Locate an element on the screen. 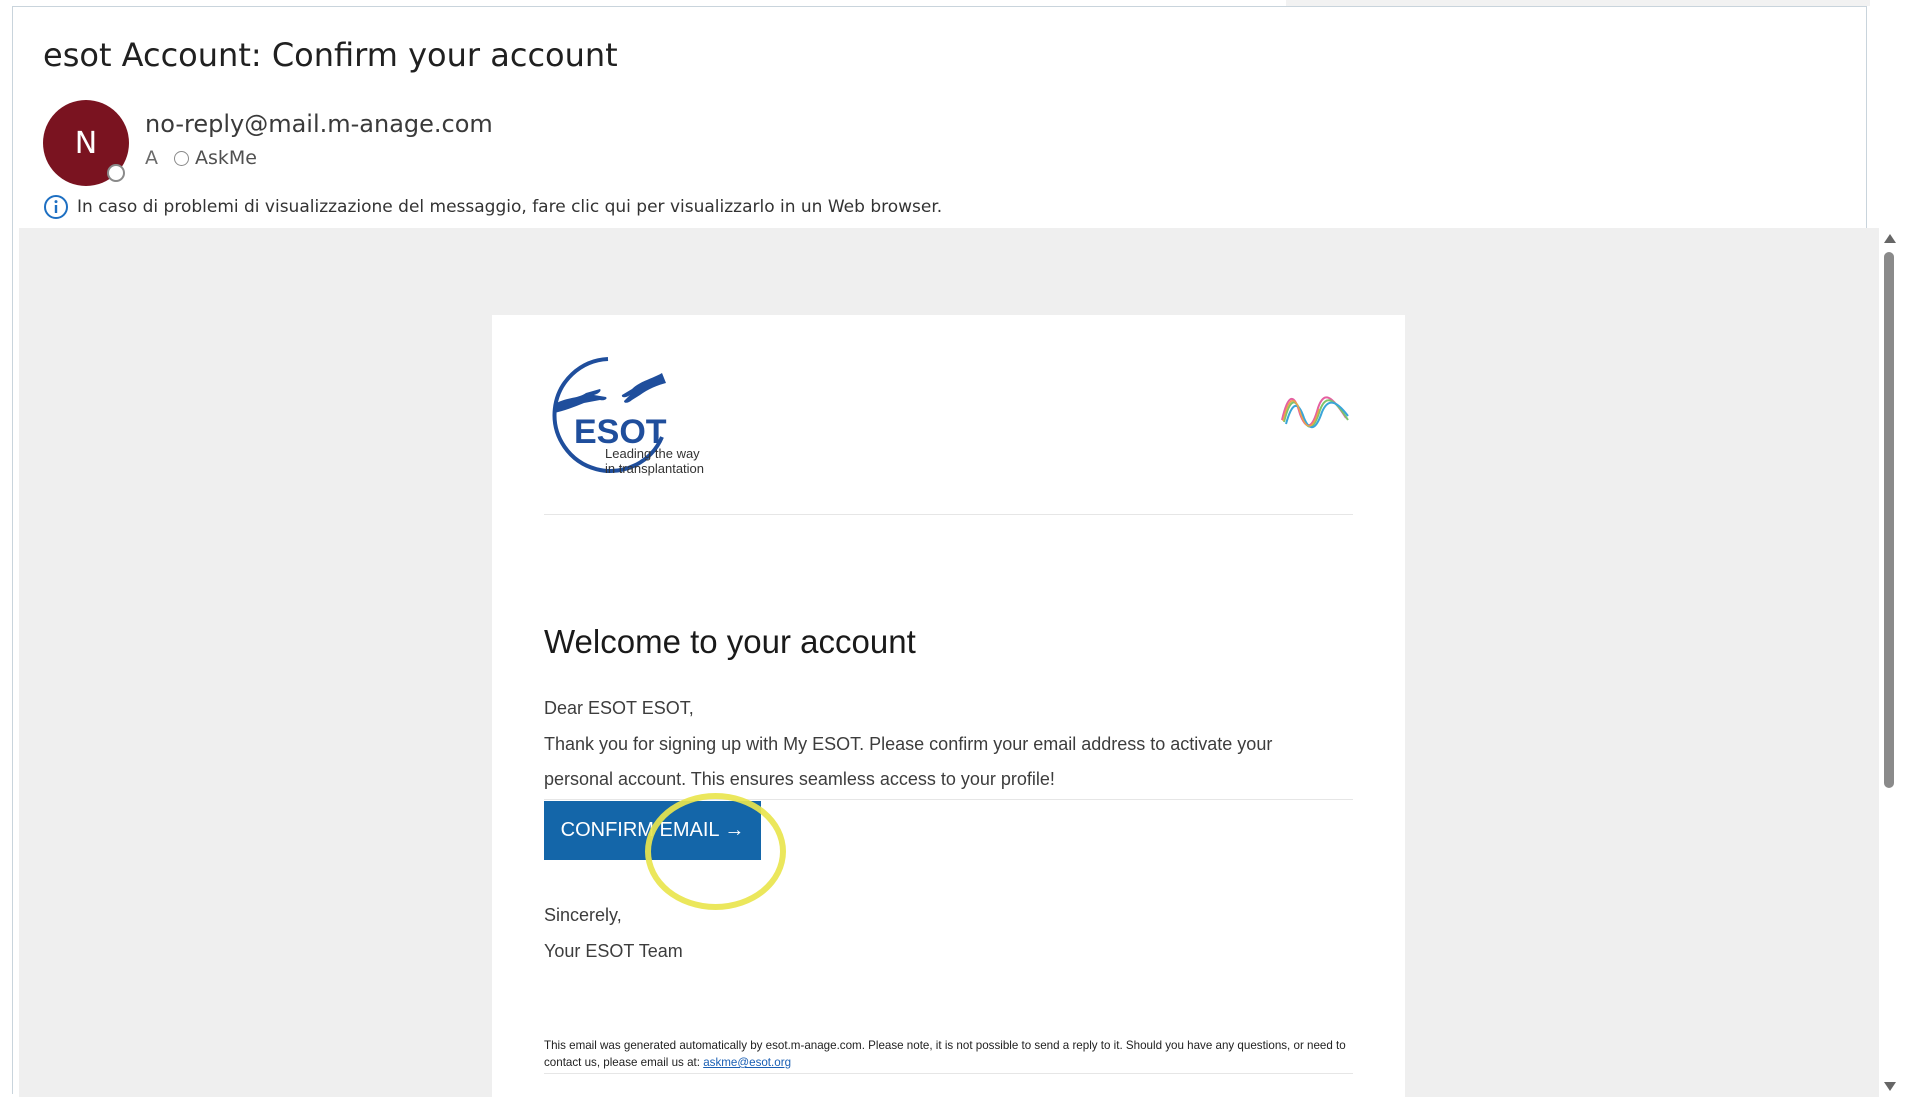 This screenshot has height=1097, width=1919. message-subject: esot Account: Confirm your account is located at coordinates (330, 55).